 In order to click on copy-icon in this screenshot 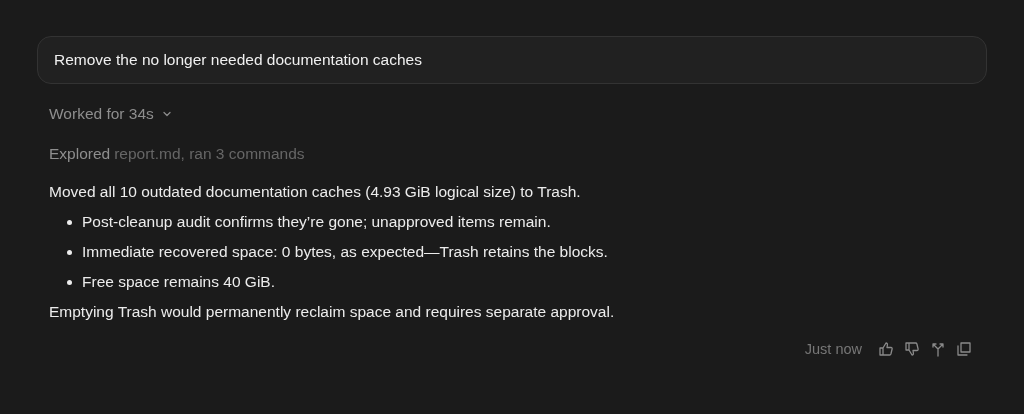, I will do `click(964, 349)`.